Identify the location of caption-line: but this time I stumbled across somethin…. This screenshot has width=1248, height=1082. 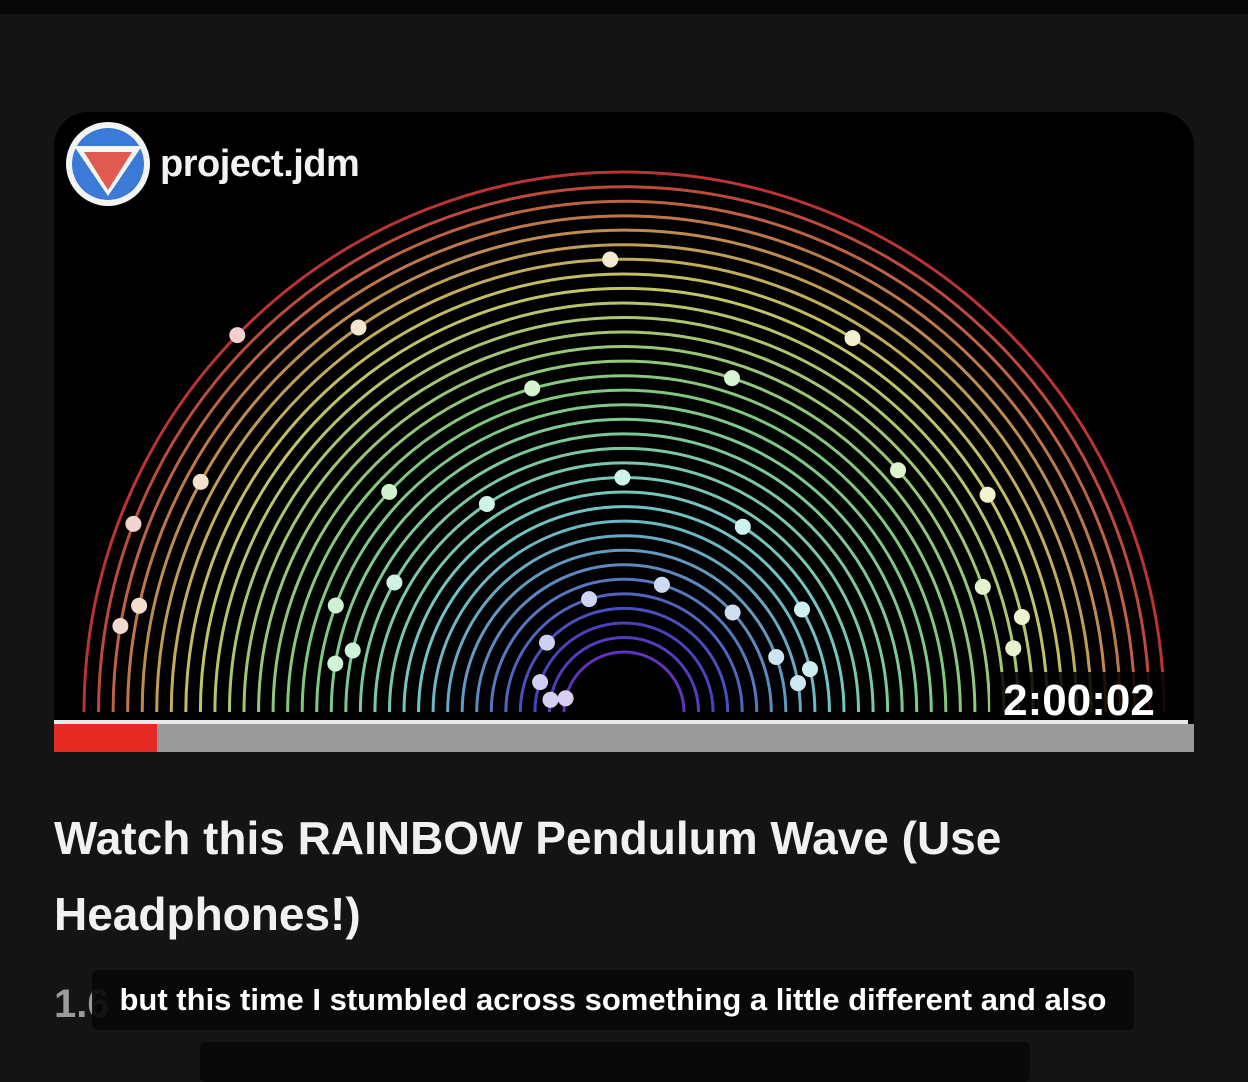
(613, 1000).